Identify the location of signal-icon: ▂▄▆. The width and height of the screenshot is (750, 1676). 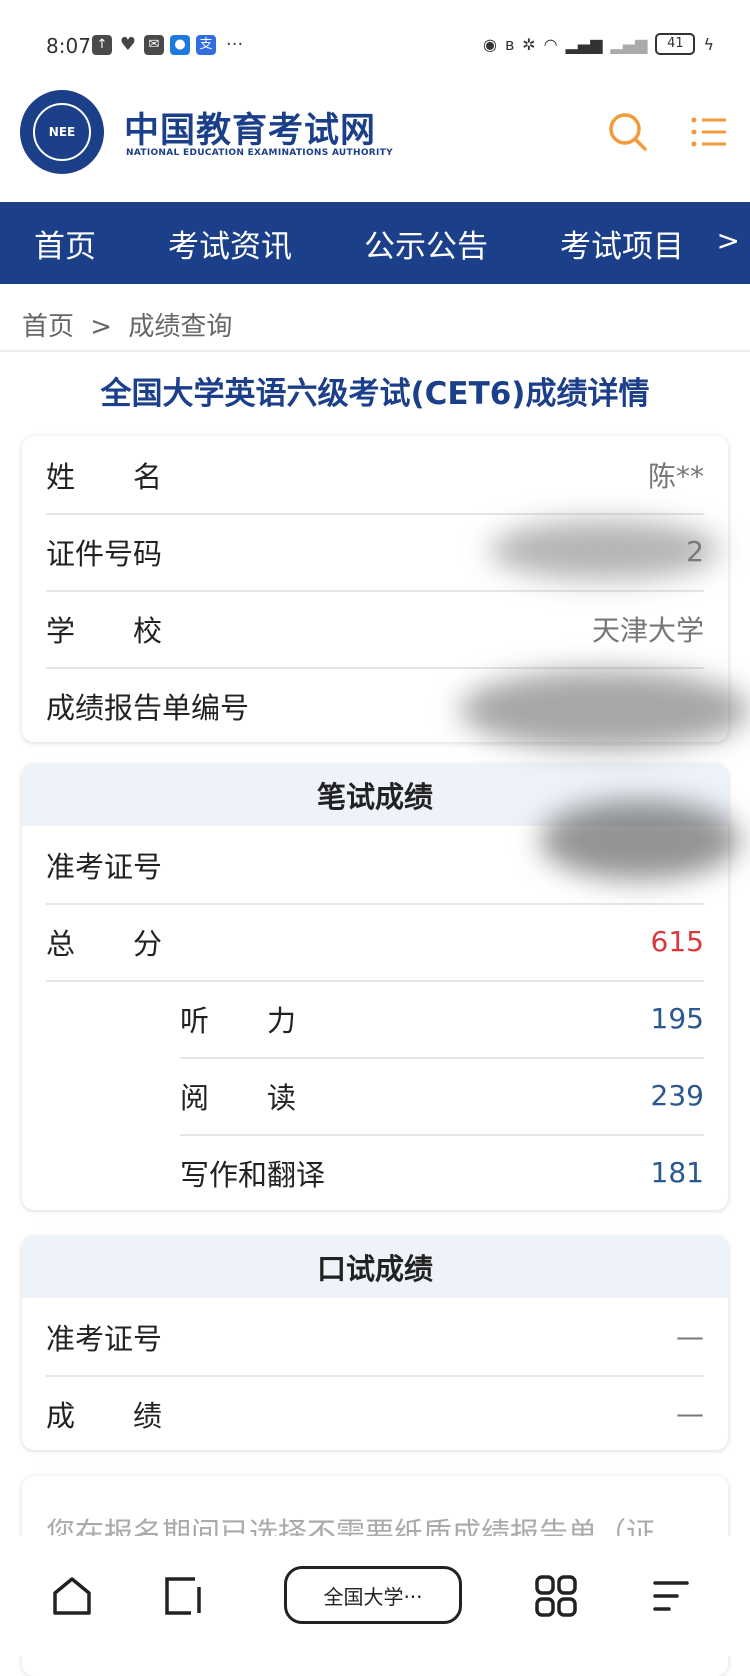
(584, 44).